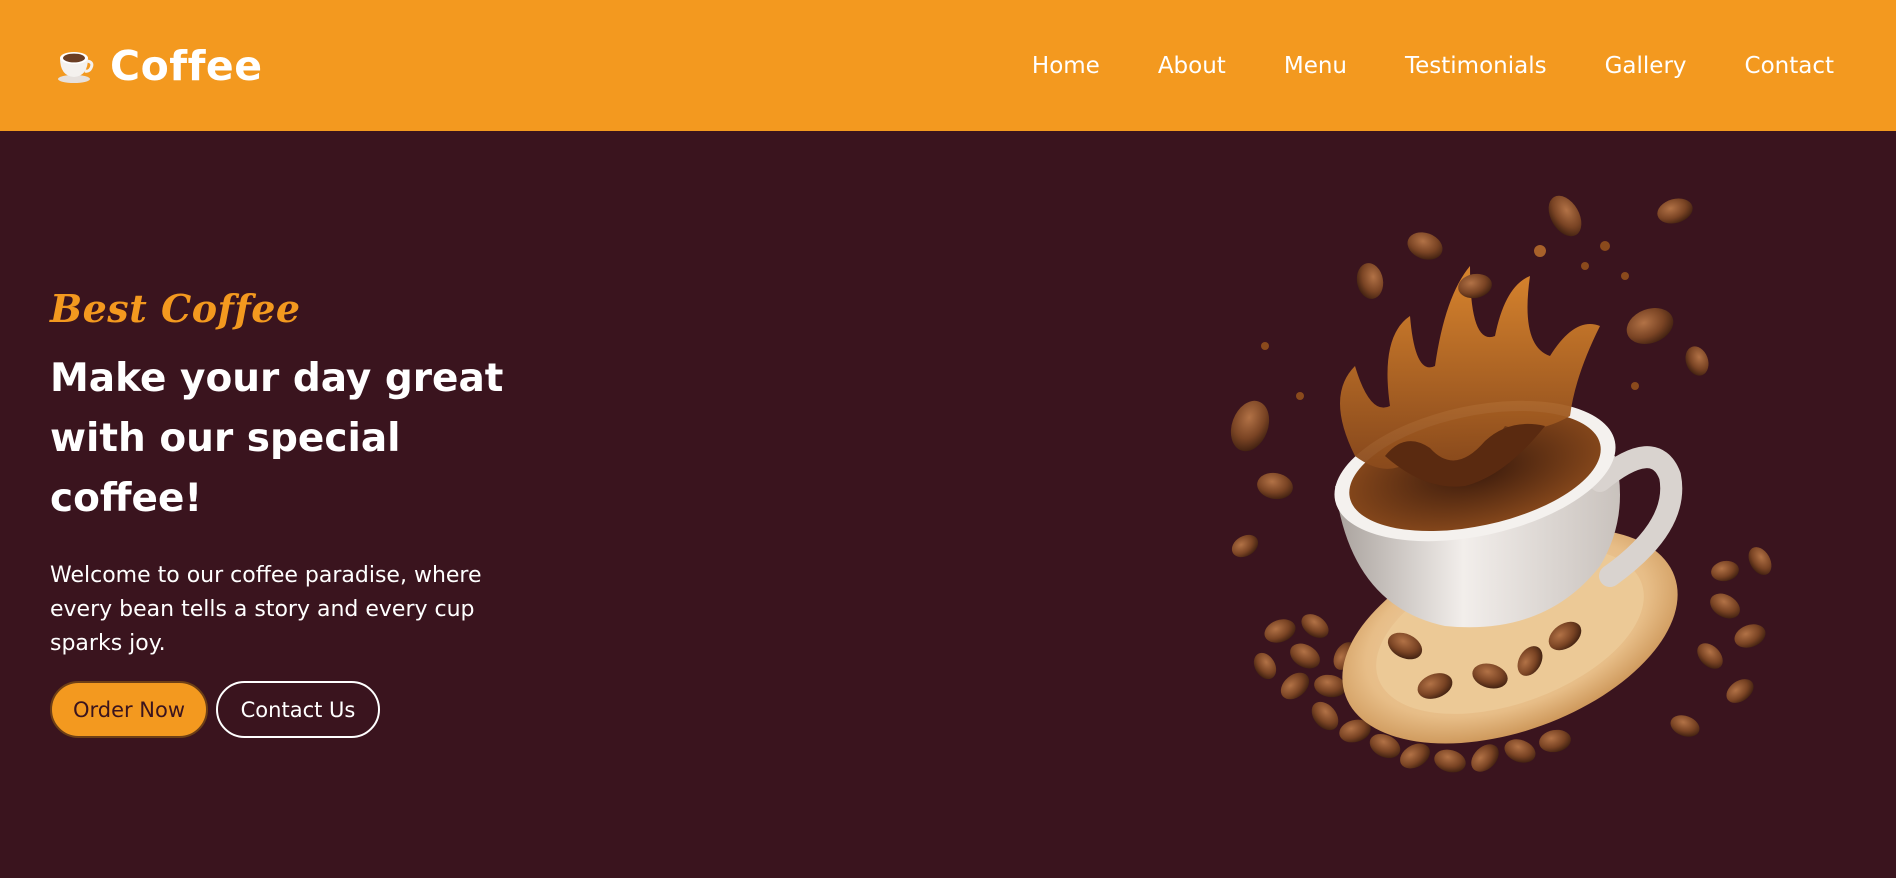 The image size is (1896, 878). Describe the element at coordinates (1646, 66) in the screenshot. I see `nav-gallery: Gallery` at that location.